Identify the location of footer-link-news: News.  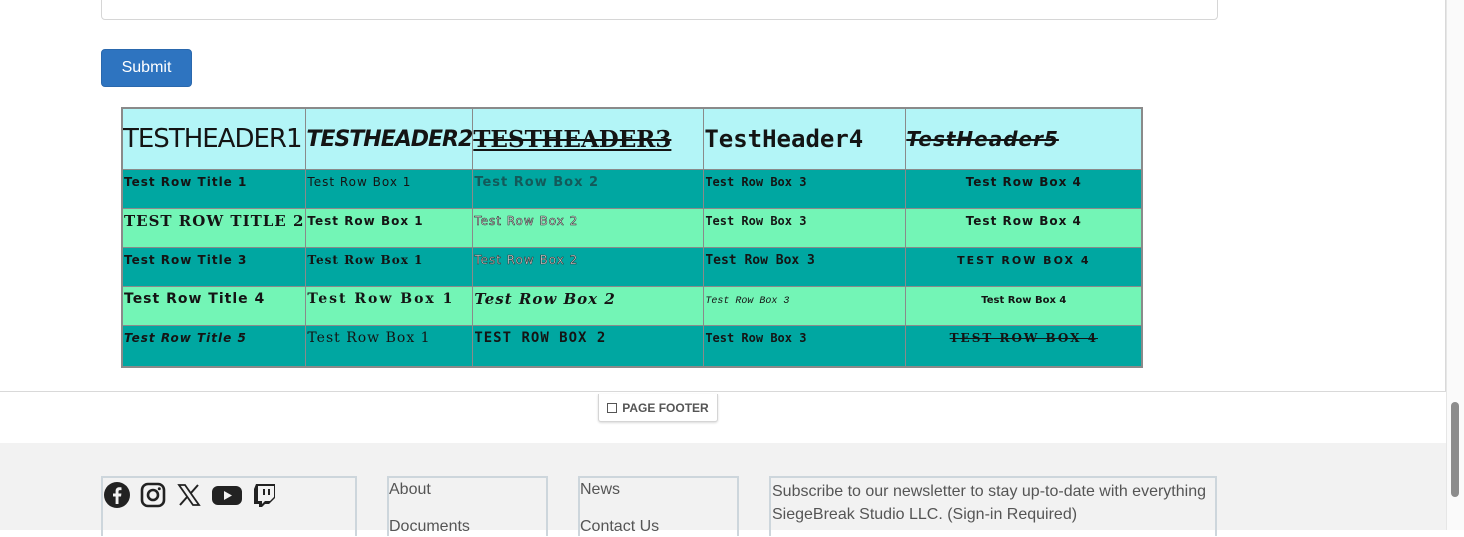
(658, 490).